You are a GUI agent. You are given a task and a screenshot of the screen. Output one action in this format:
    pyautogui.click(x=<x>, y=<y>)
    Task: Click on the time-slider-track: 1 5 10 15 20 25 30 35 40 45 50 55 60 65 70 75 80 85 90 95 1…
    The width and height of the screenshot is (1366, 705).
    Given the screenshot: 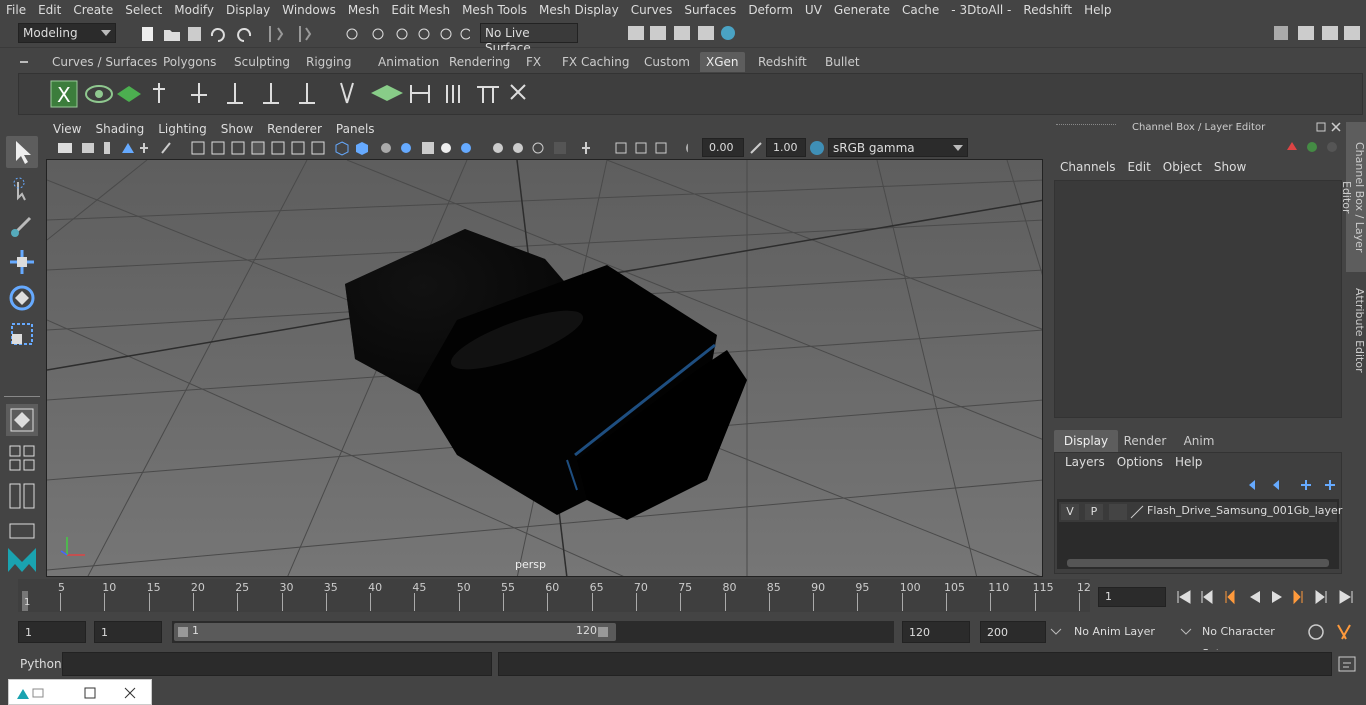 What is the action you would take?
    pyautogui.click(x=554, y=595)
    